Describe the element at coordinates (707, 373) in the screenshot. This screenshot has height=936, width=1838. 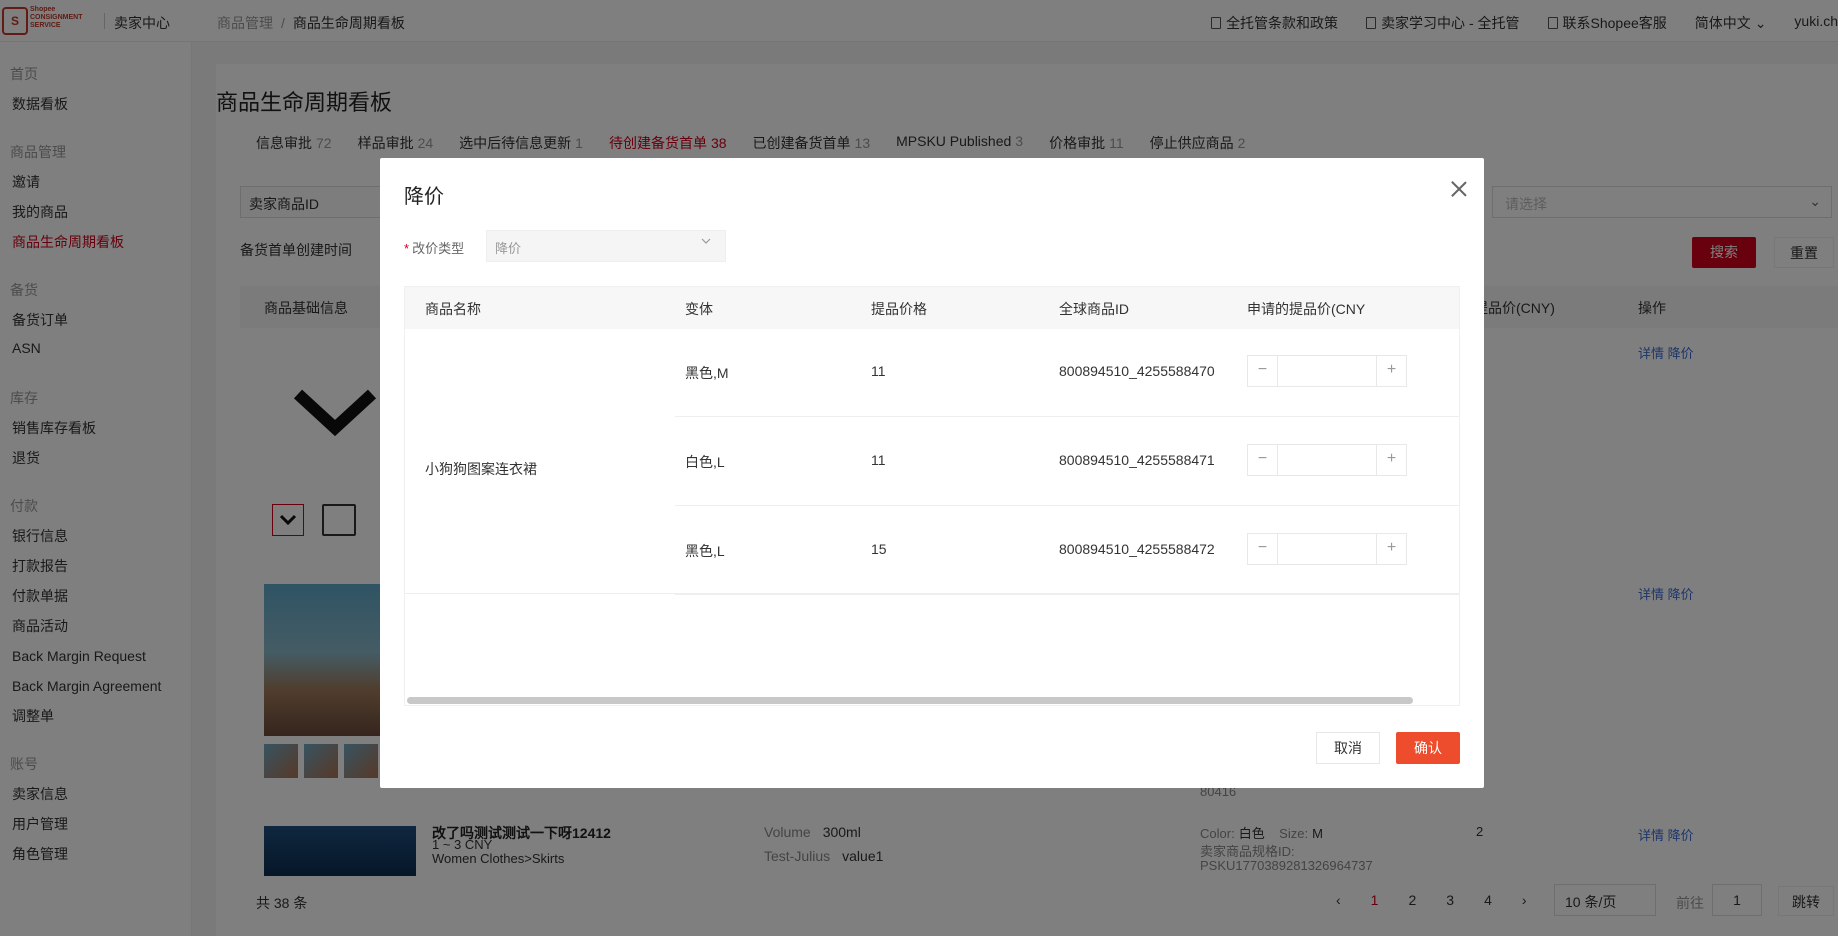
I see `variant-cell: 黑色,M` at that location.